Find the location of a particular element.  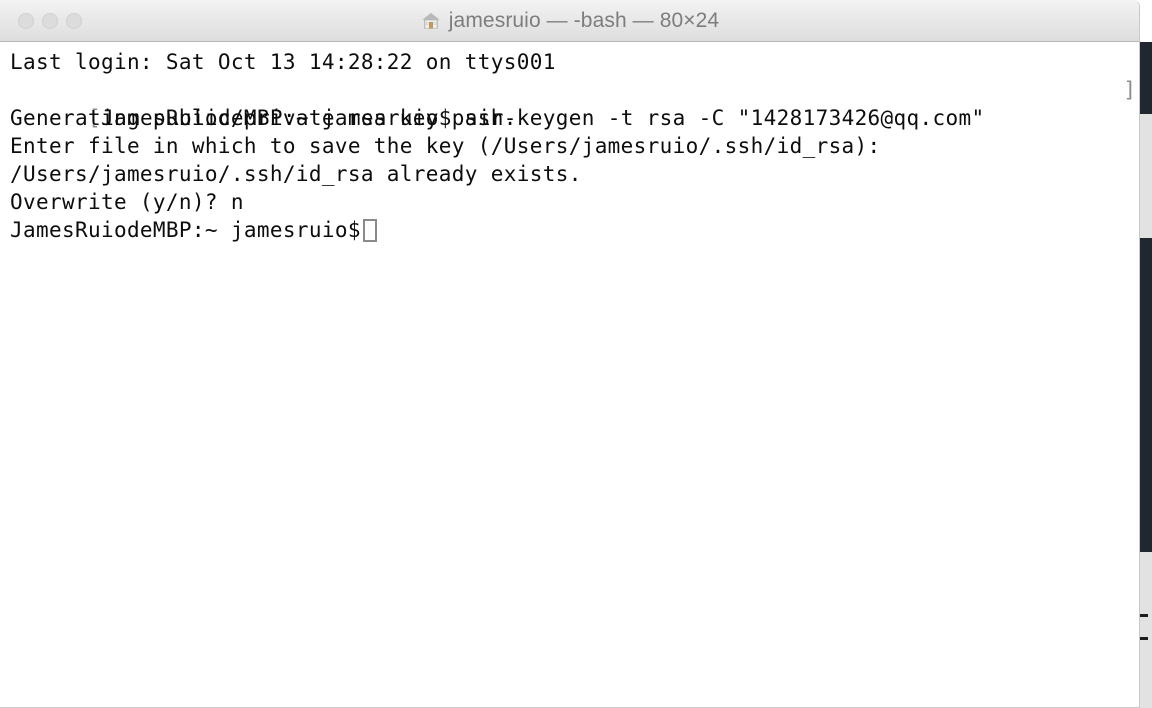

close-button is located at coordinates (26, 20).